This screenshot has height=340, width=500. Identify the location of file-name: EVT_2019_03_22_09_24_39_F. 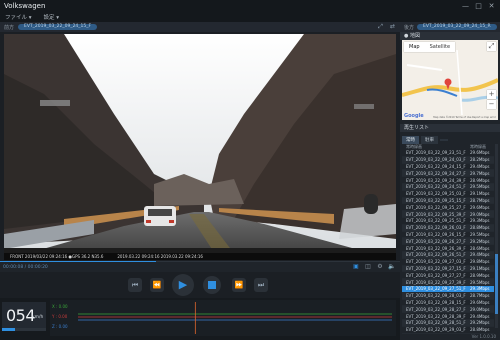
(436, 180).